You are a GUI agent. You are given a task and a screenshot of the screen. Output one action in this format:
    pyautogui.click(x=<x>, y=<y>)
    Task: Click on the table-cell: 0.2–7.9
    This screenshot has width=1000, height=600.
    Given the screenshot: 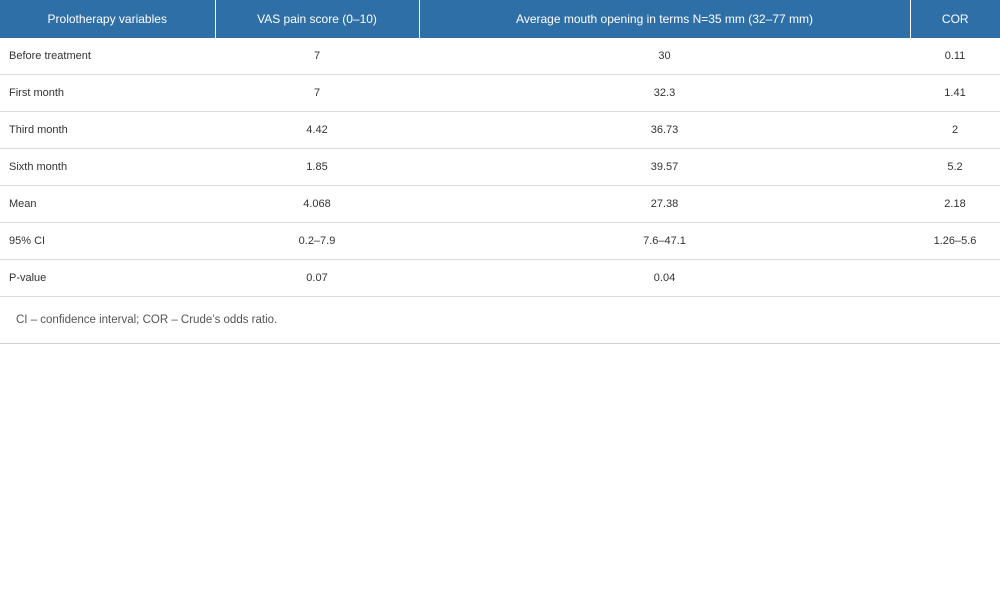 What is the action you would take?
    pyautogui.click(x=317, y=241)
    